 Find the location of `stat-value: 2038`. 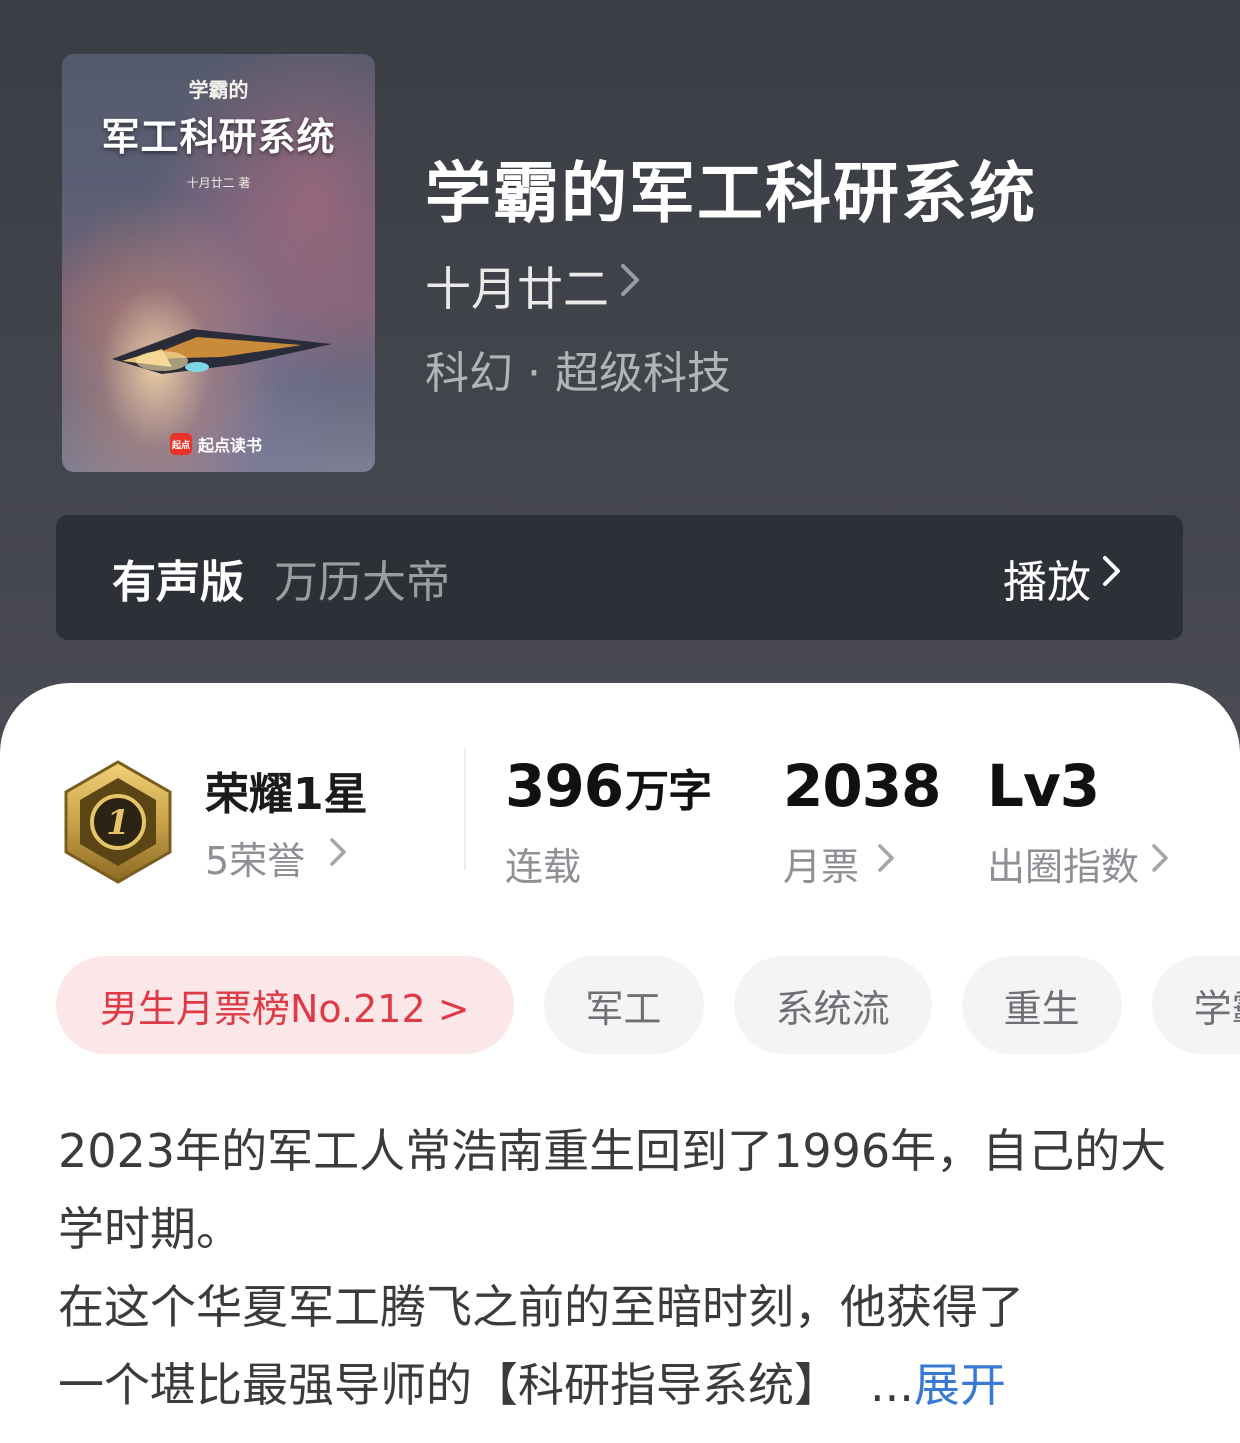

stat-value: 2038 is located at coordinates (862, 786).